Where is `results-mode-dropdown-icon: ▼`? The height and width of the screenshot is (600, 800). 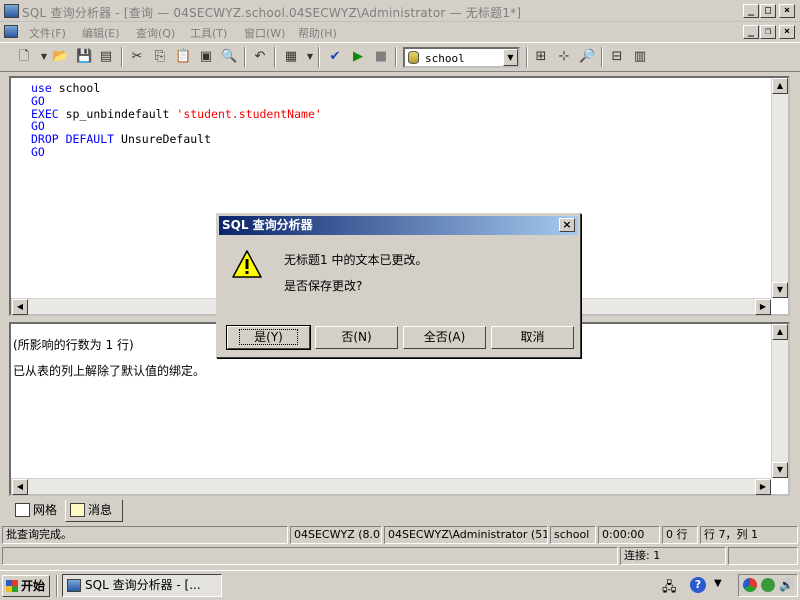 results-mode-dropdown-icon: ▼ is located at coordinates (310, 57).